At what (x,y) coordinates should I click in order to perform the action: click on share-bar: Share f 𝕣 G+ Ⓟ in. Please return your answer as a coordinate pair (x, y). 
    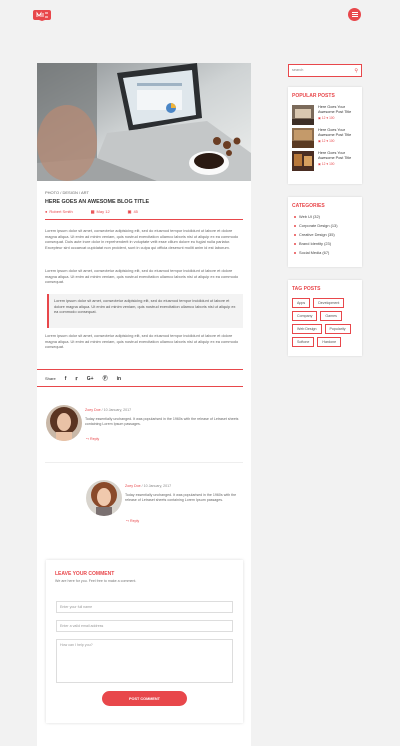
    Looking at the image, I should click on (83, 379).